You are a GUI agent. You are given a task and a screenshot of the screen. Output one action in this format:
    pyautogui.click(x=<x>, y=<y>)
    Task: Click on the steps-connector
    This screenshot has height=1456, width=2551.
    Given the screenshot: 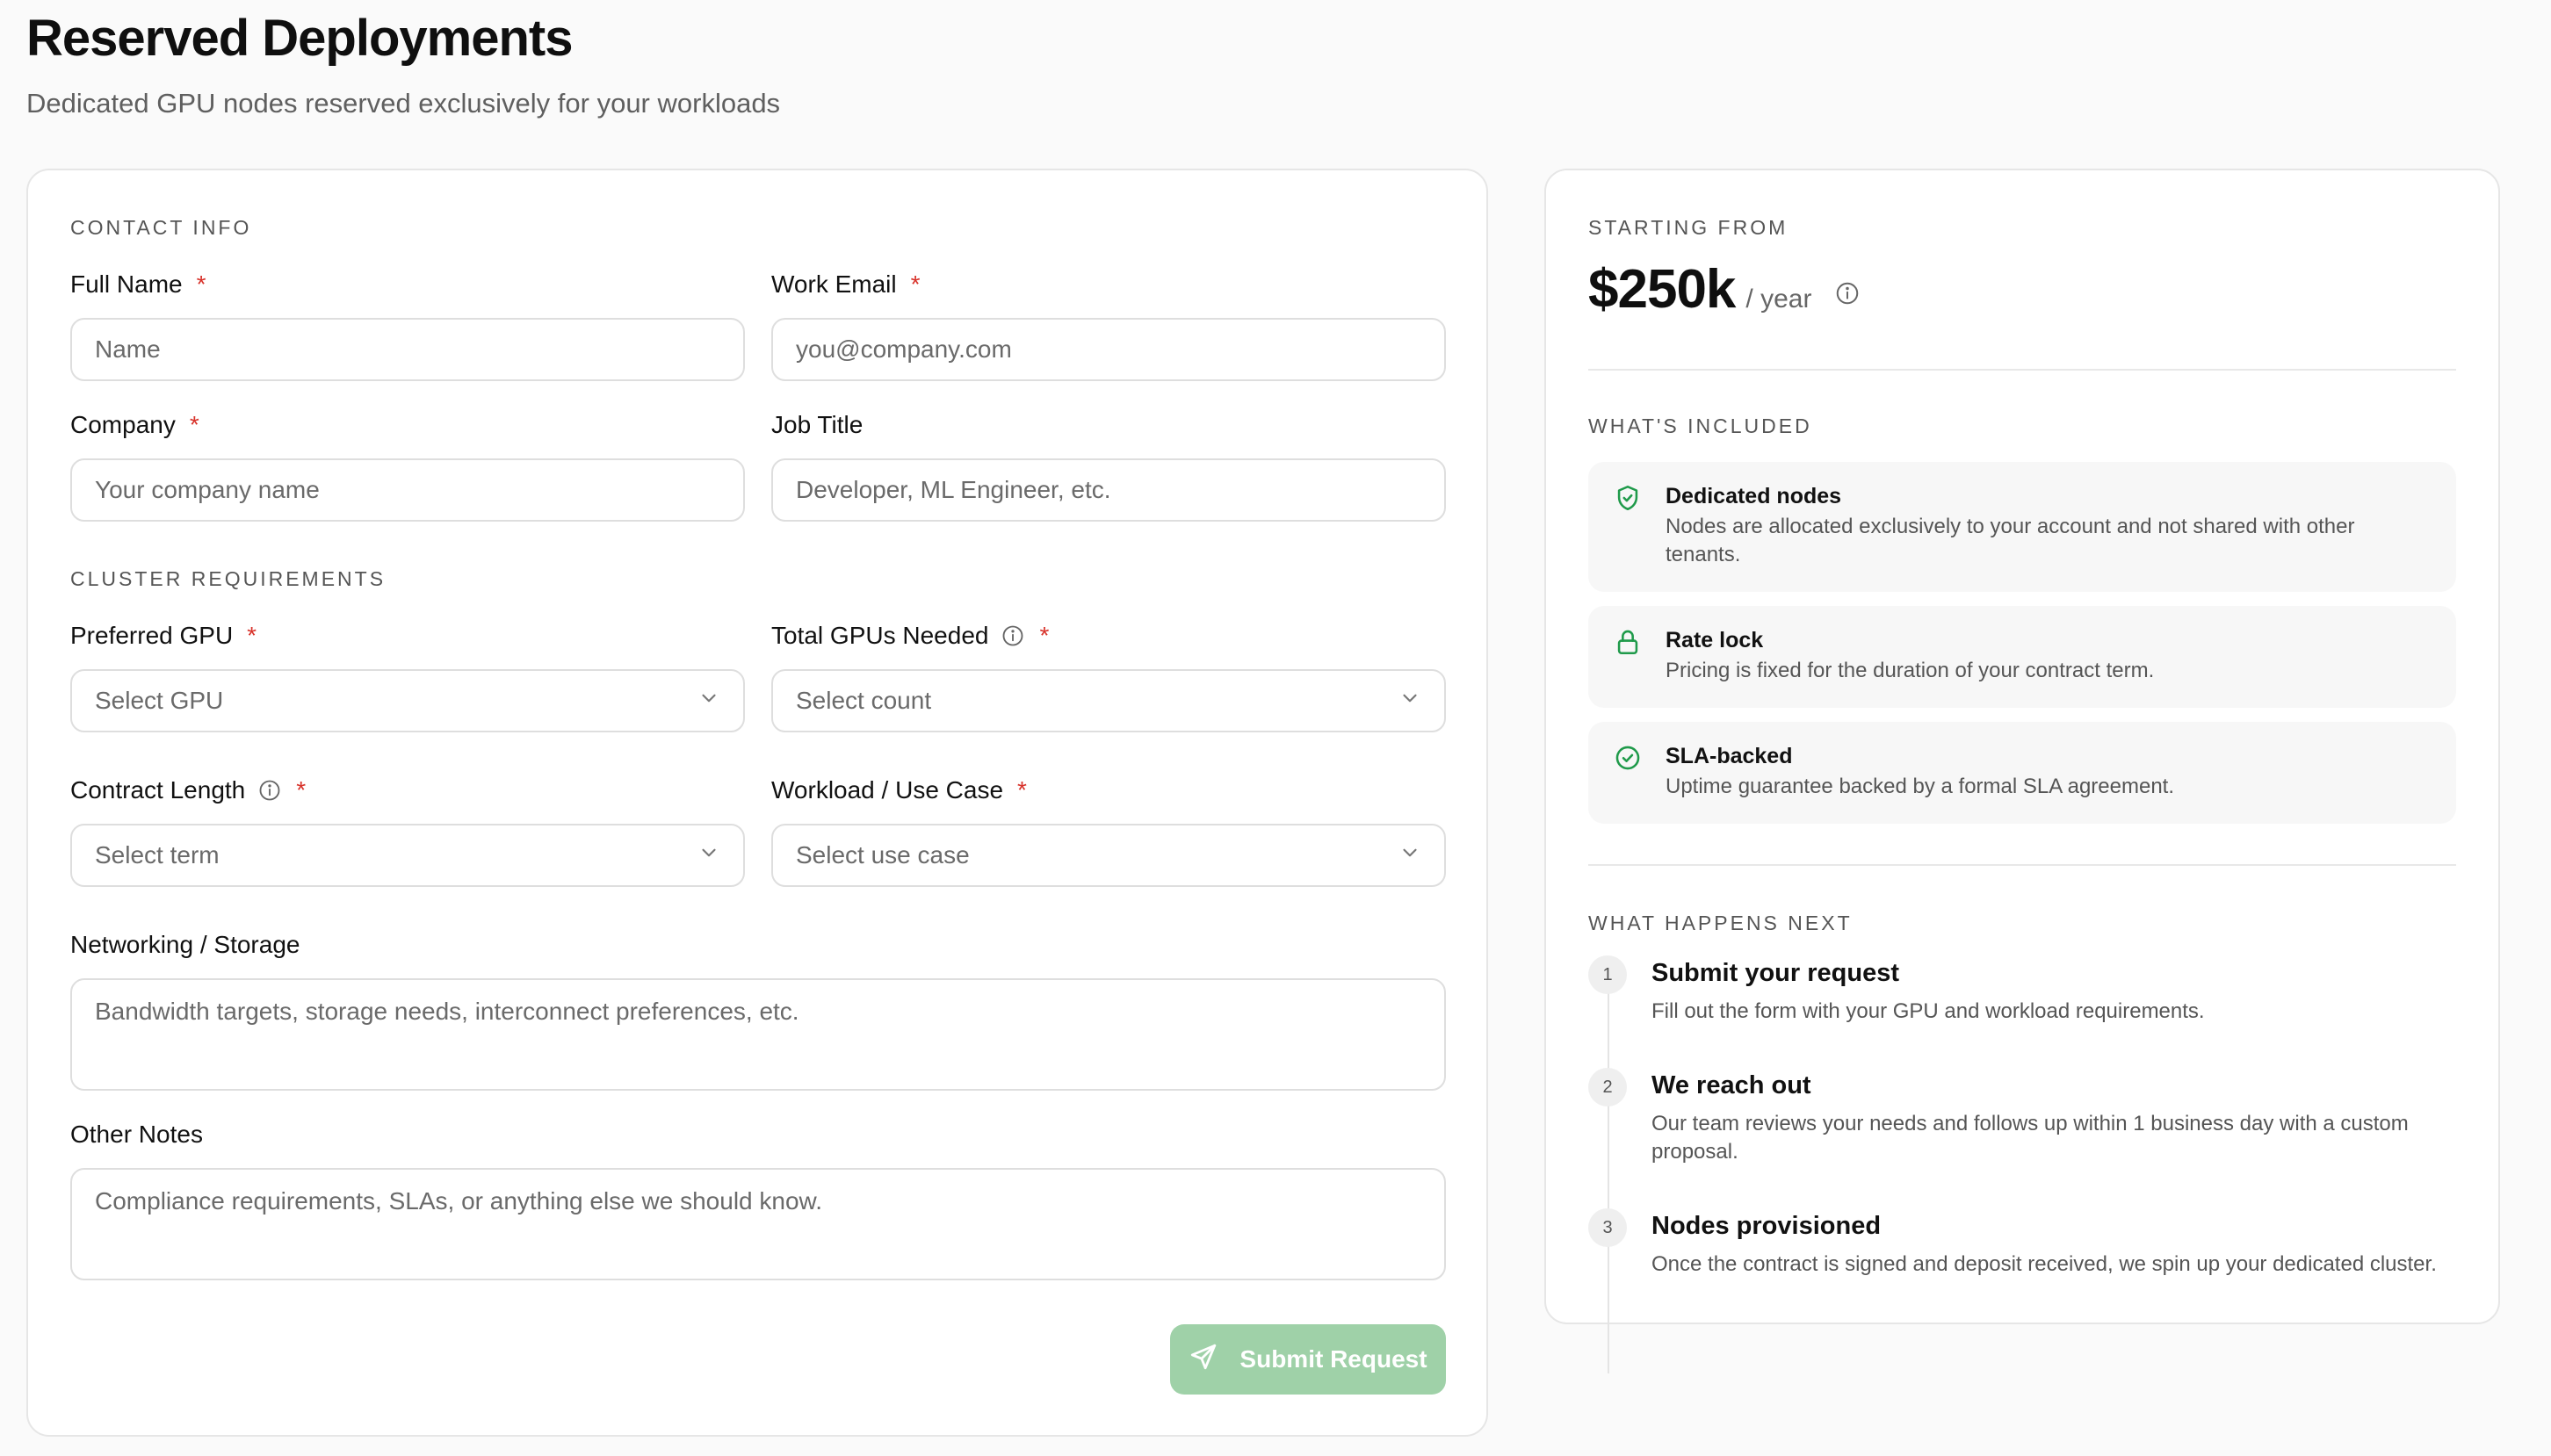 What is the action you would take?
    pyautogui.click(x=1608, y=1180)
    